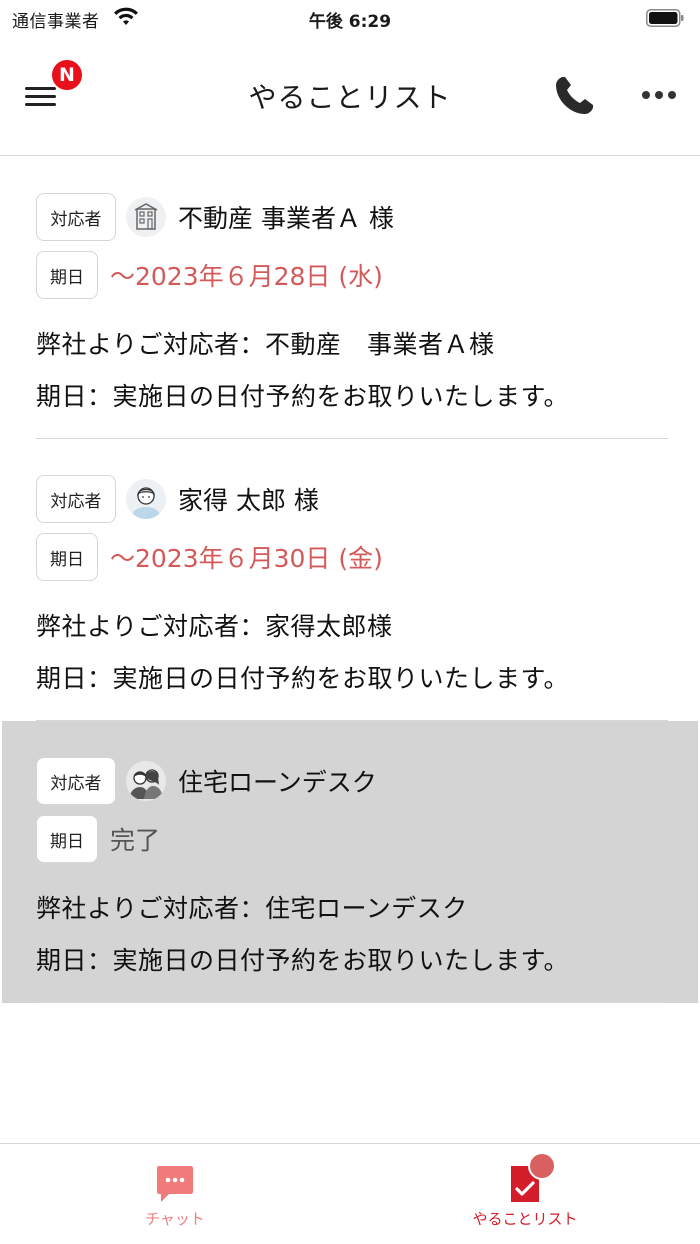 This screenshot has height=1244, width=700. Describe the element at coordinates (246, 276) in the screenshot. I see `due-date: ～2023年６月28日 (水)` at that location.